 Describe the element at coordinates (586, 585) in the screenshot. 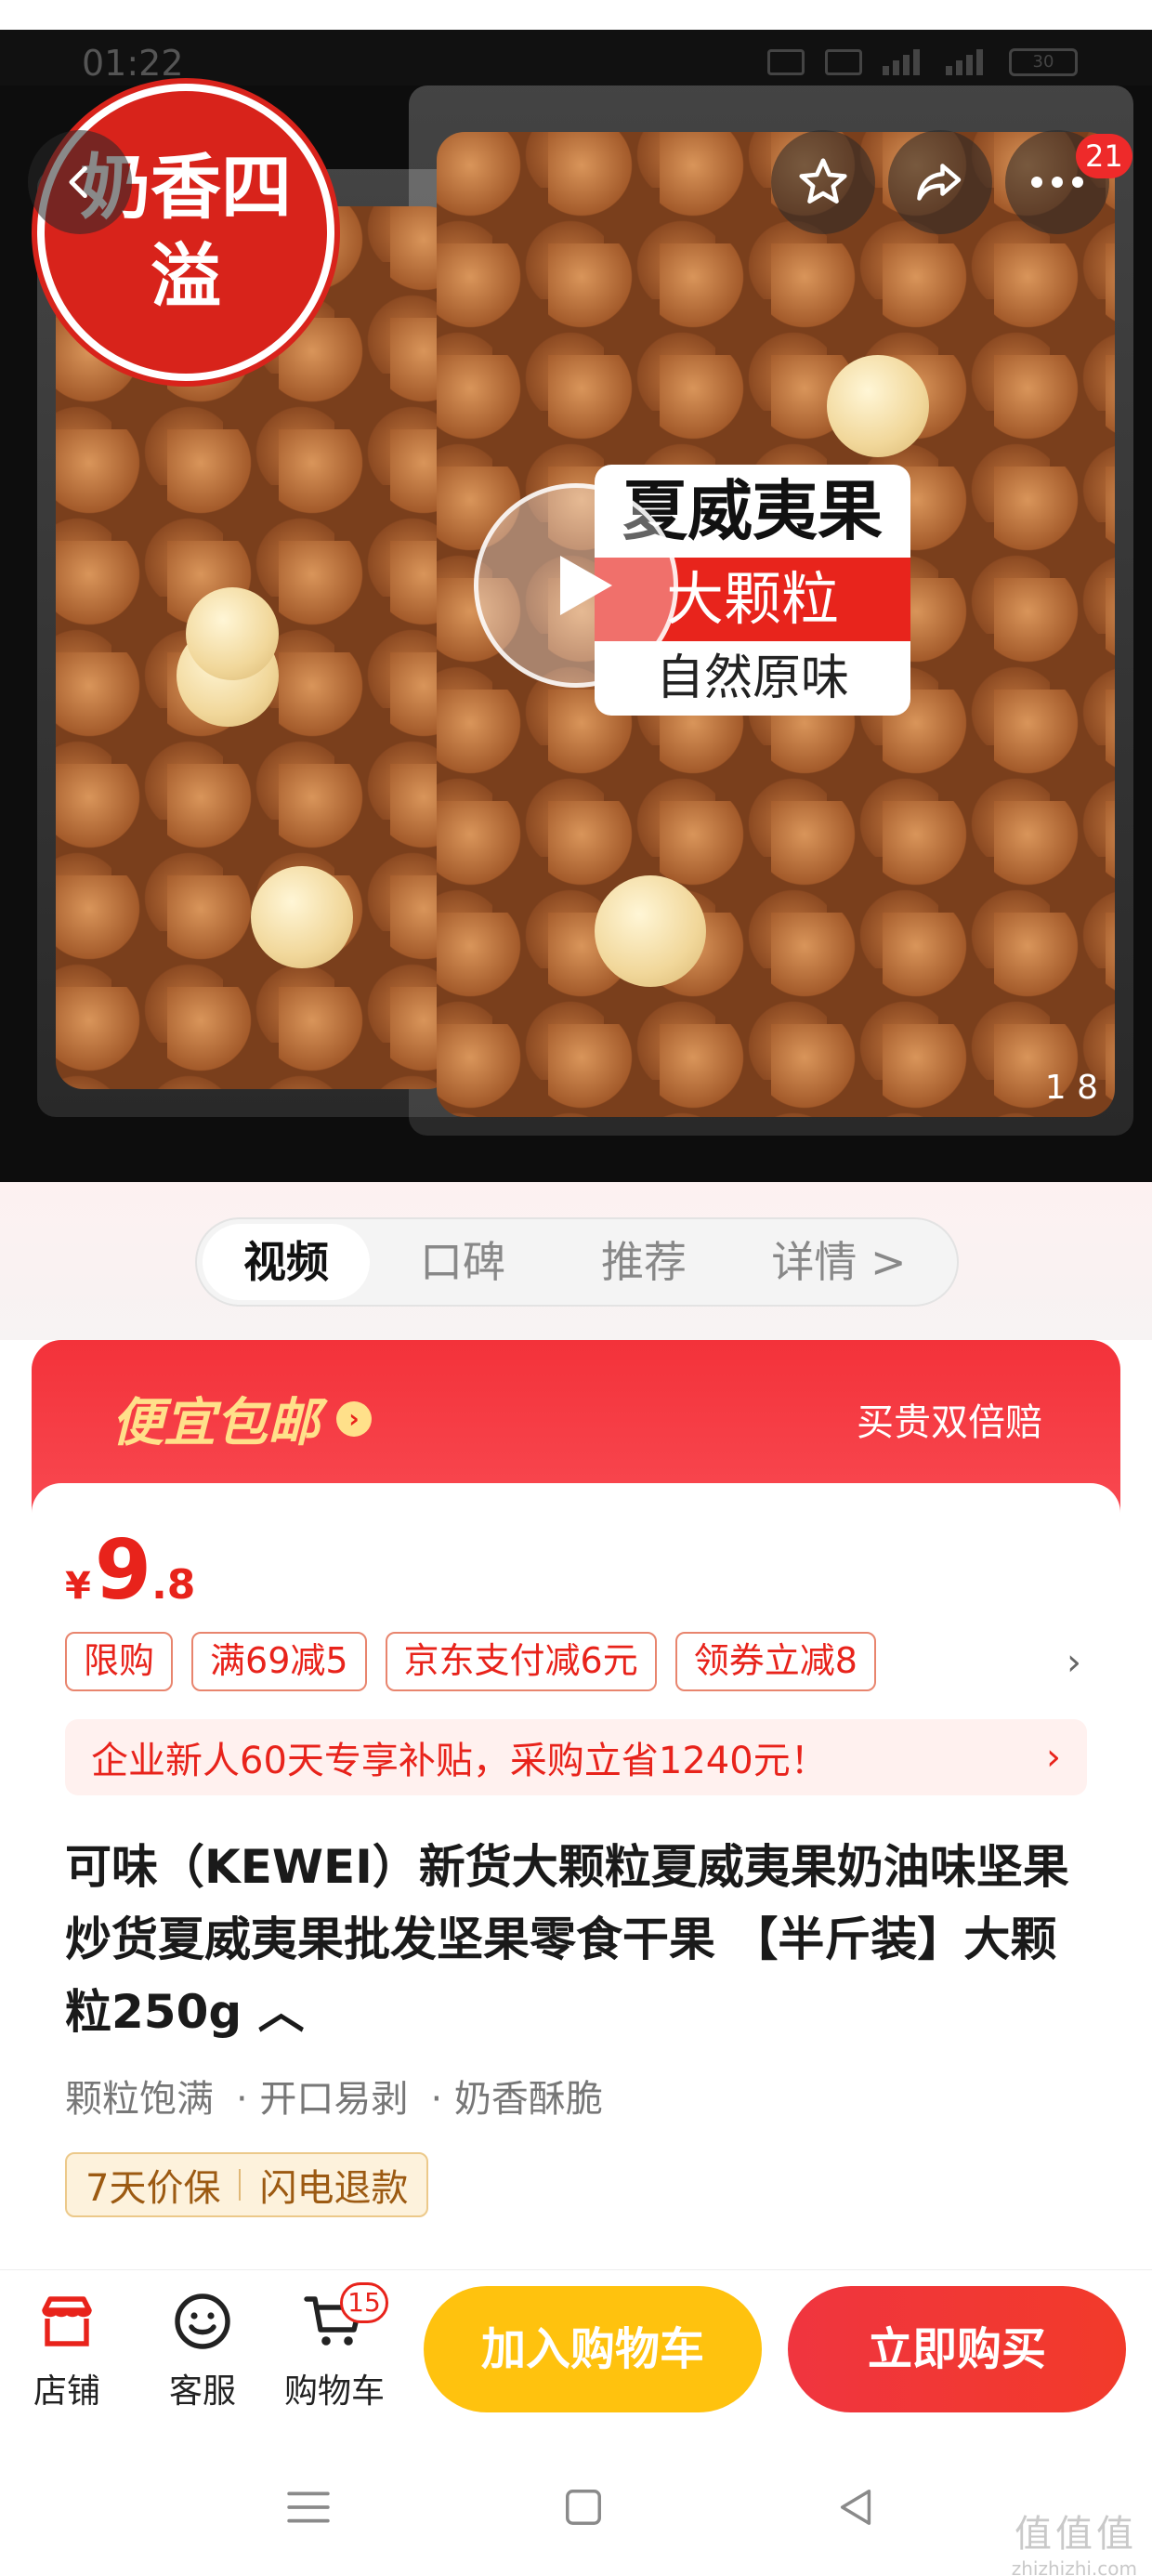

I see `play-icon` at that location.